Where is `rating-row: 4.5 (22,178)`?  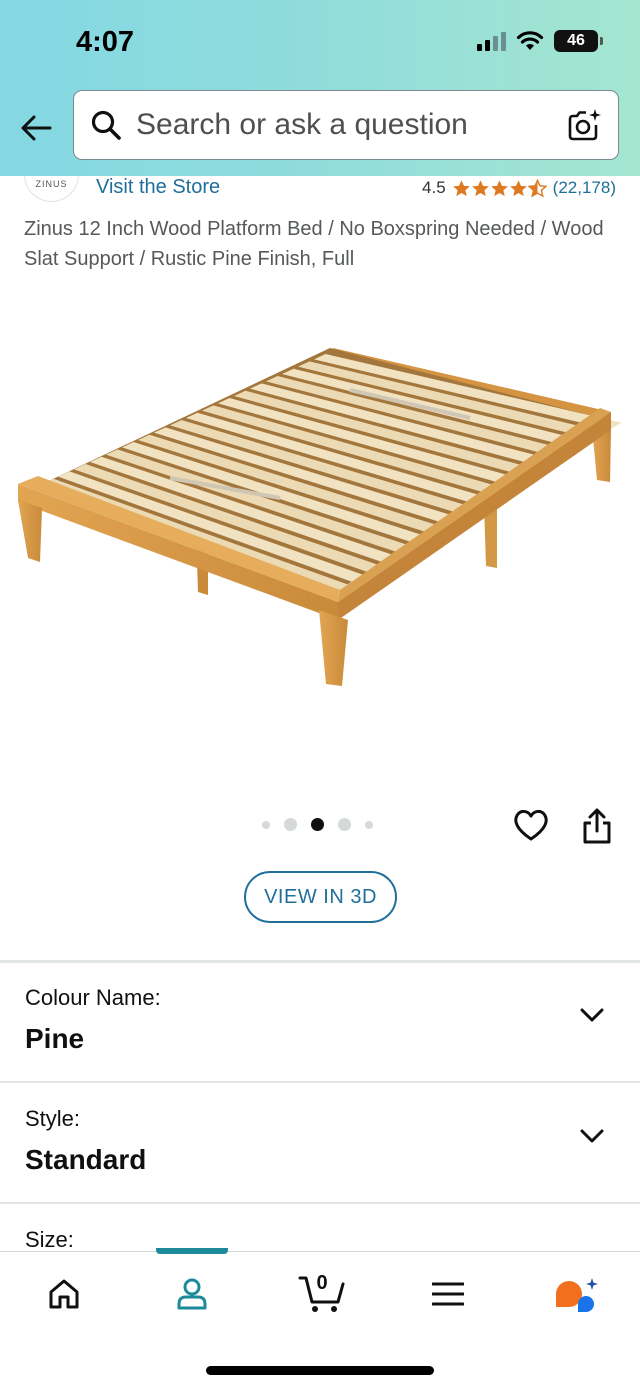 rating-row: 4.5 (22,178) is located at coordinates (519, 188).